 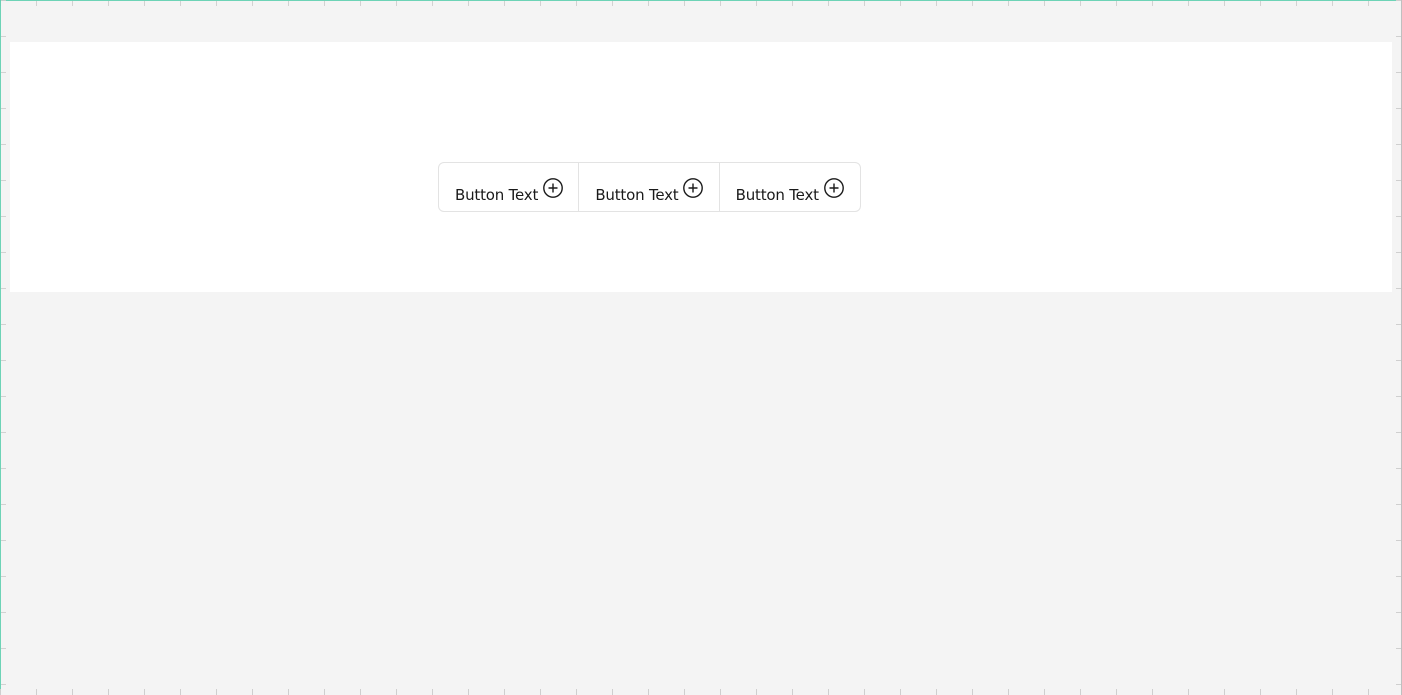 I want to click on segment-button-1: Button Text, so click(x=509, y=187).